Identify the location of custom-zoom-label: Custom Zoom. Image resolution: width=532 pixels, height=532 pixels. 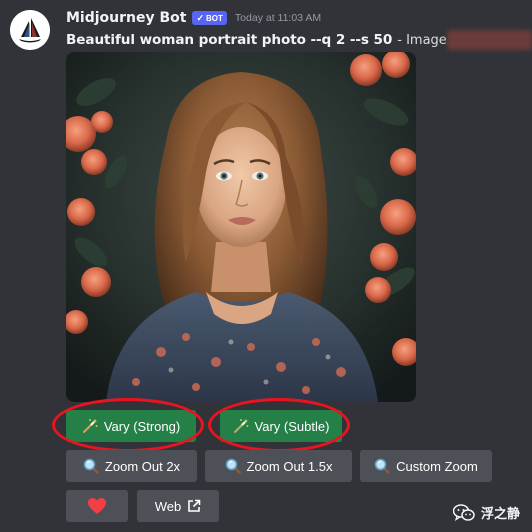
(437, 466).